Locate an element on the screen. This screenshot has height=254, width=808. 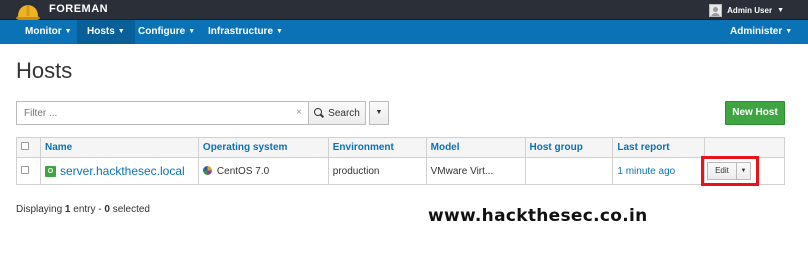
nav-item-label: Monitor is located at coordinates (43, 31).